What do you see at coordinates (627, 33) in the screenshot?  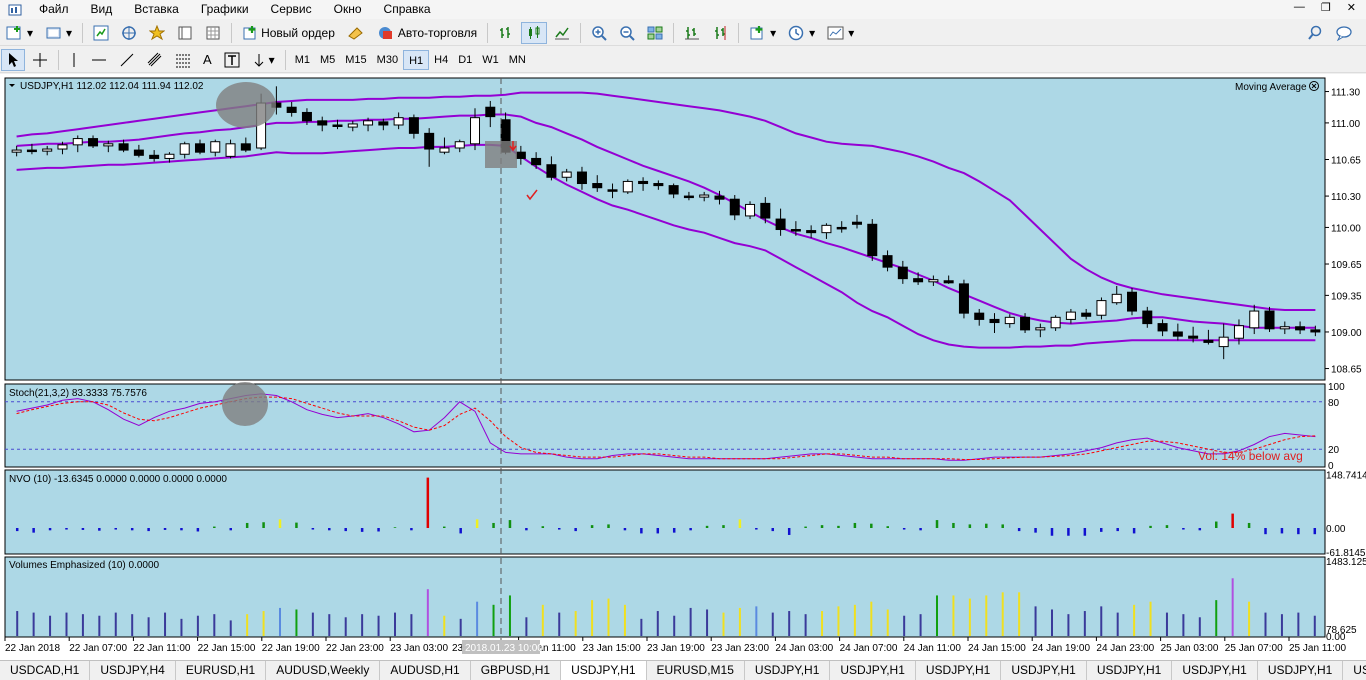 I see `zoom-out-button` at bounding box center [627, 33].